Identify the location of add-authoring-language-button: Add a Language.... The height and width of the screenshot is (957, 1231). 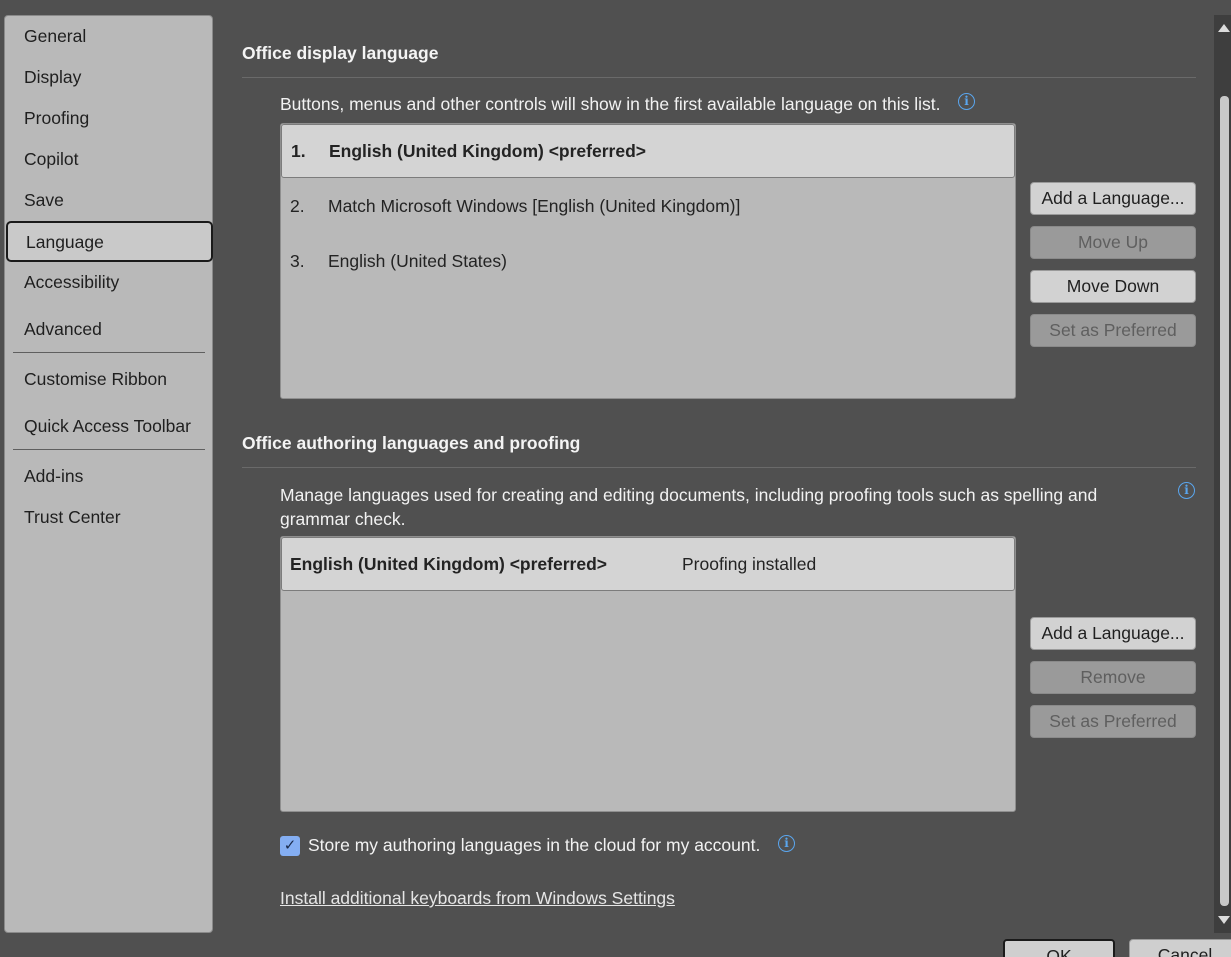
(1113, 633).